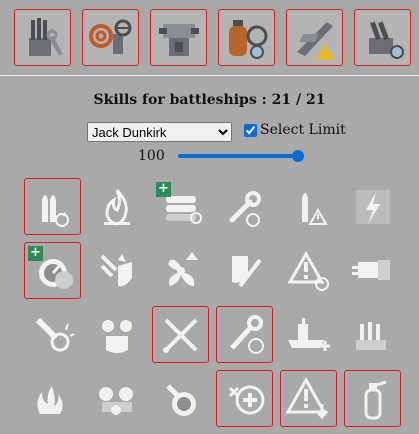 The height and width of the screenshot is (434, 419). Describe the element at coordinates (250, 130) in the screenshot. I see `select-limit-checkbox` at that location.